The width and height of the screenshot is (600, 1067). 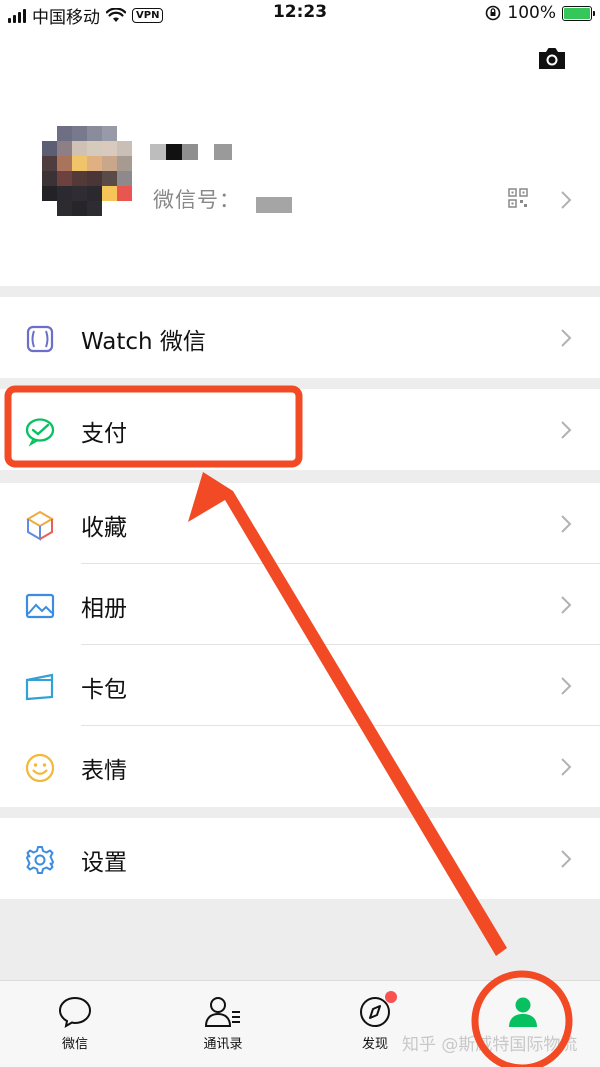 I want to click on tab-label: 通讯录, so click(x=223, y=1044).